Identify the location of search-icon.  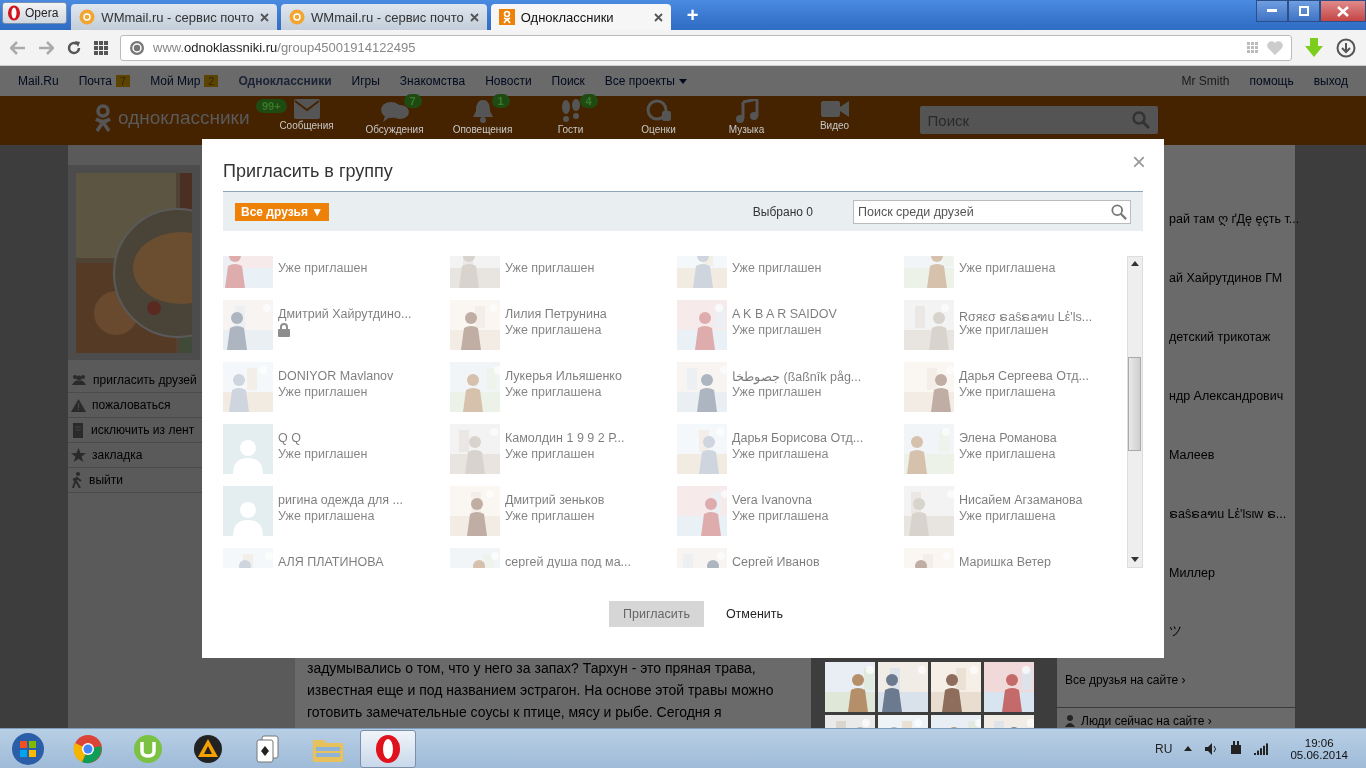
(1119, 211).